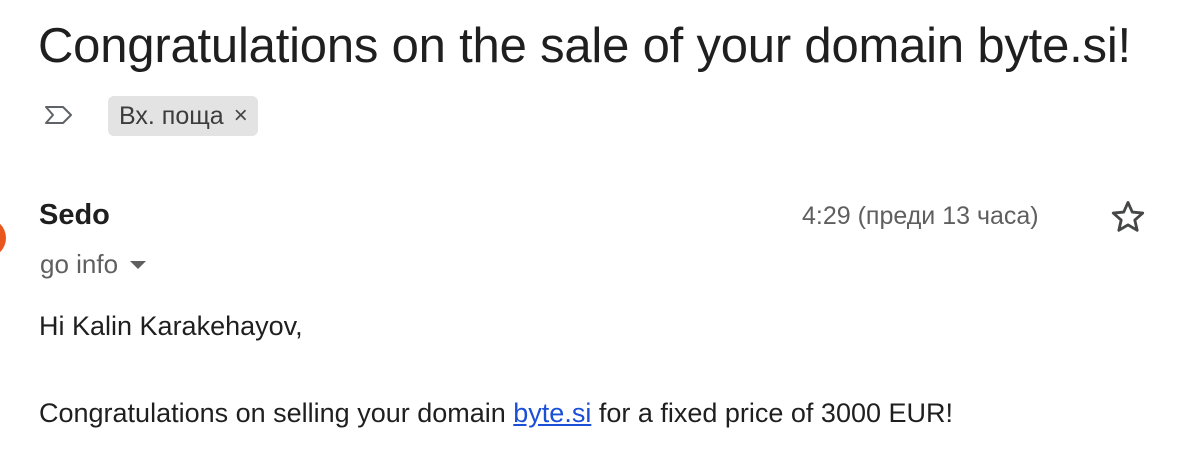  What do you see at coordinates (3, 238) in the screenshot?
I see `avatar` at bounding box center [3, 238].